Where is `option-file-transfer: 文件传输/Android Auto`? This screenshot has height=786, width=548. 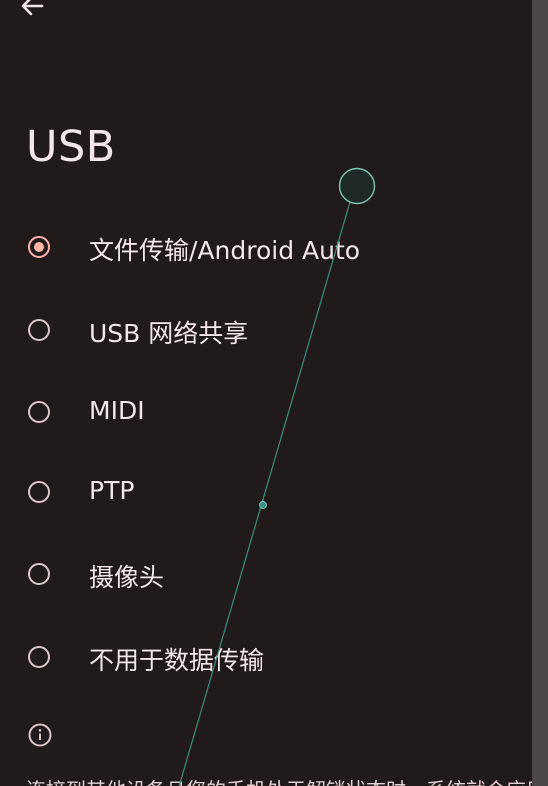 option-file-transfer: 文件传输/Android Auto is located at coordinates (266, 247).